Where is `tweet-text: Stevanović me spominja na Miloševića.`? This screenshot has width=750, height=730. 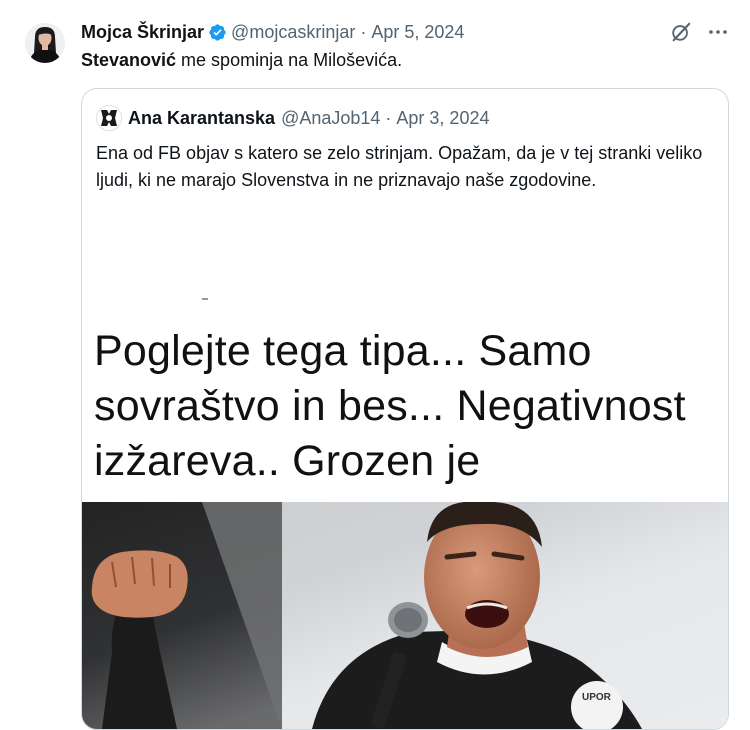
tweet-text: Stevanović me spominja na Miloševića. is located at coordinates (241, 60).